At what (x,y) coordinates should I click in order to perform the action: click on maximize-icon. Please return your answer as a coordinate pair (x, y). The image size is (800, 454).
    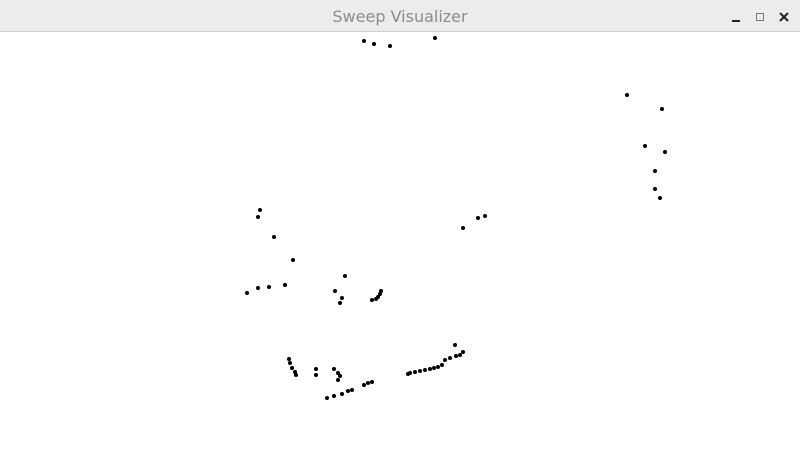
    Looking at the image, I should click on (760, 17).